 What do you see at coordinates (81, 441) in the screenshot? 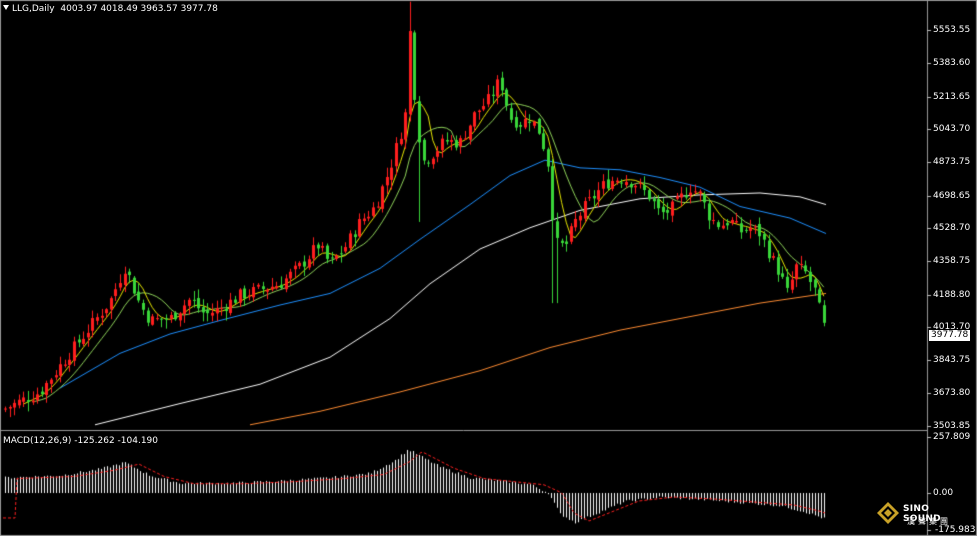
I see `macd-header: MACD(12,26,9) -125.262 -104.190` at bounding box center [81, 441].